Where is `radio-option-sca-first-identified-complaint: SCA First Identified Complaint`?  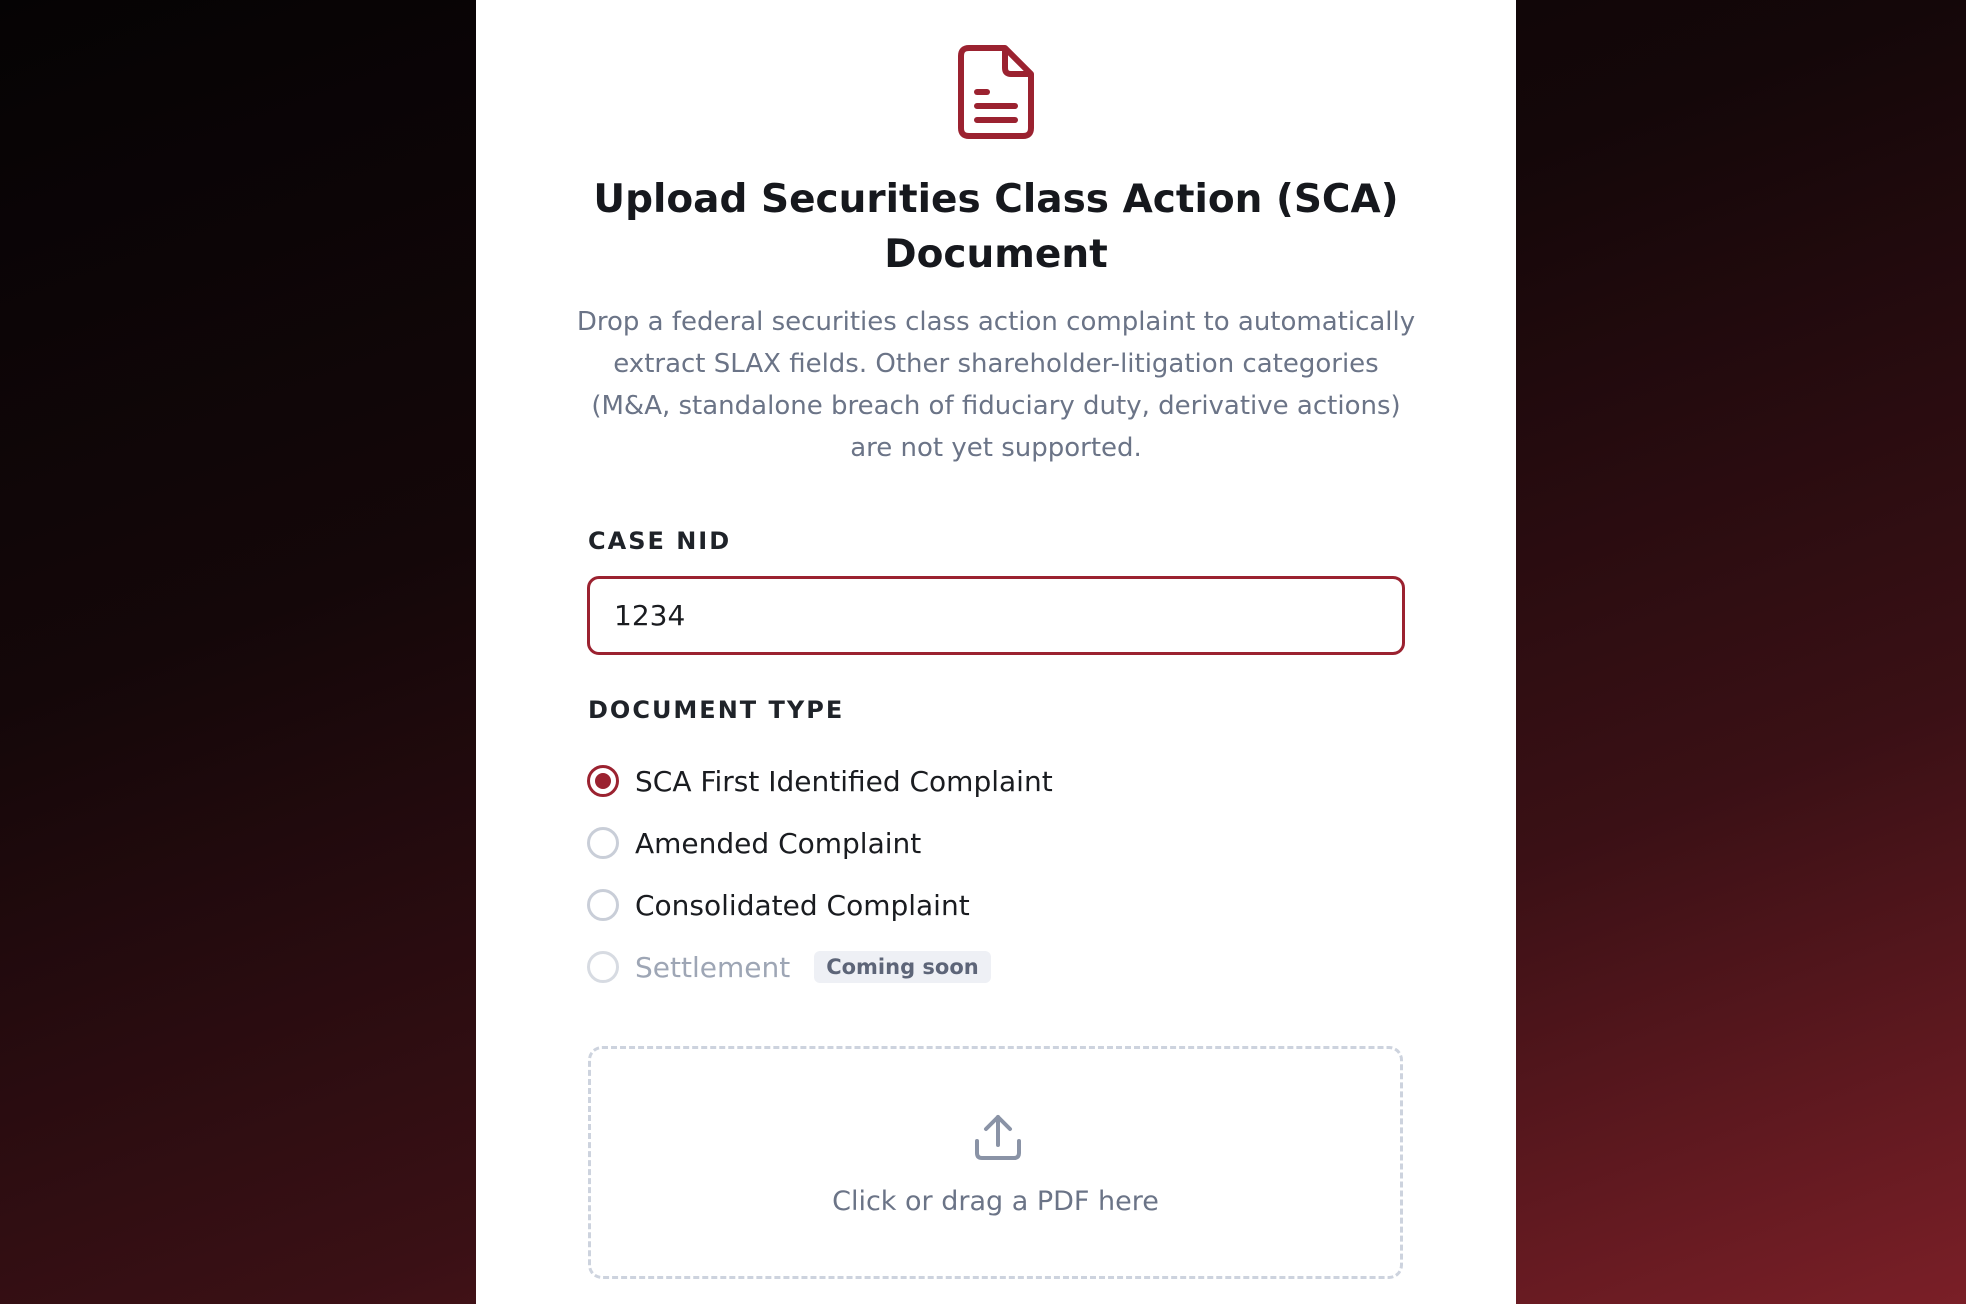
radio-option-sca-first-identified-complaint: SCA First Identified Complaint is located at coordinates (820, 781).